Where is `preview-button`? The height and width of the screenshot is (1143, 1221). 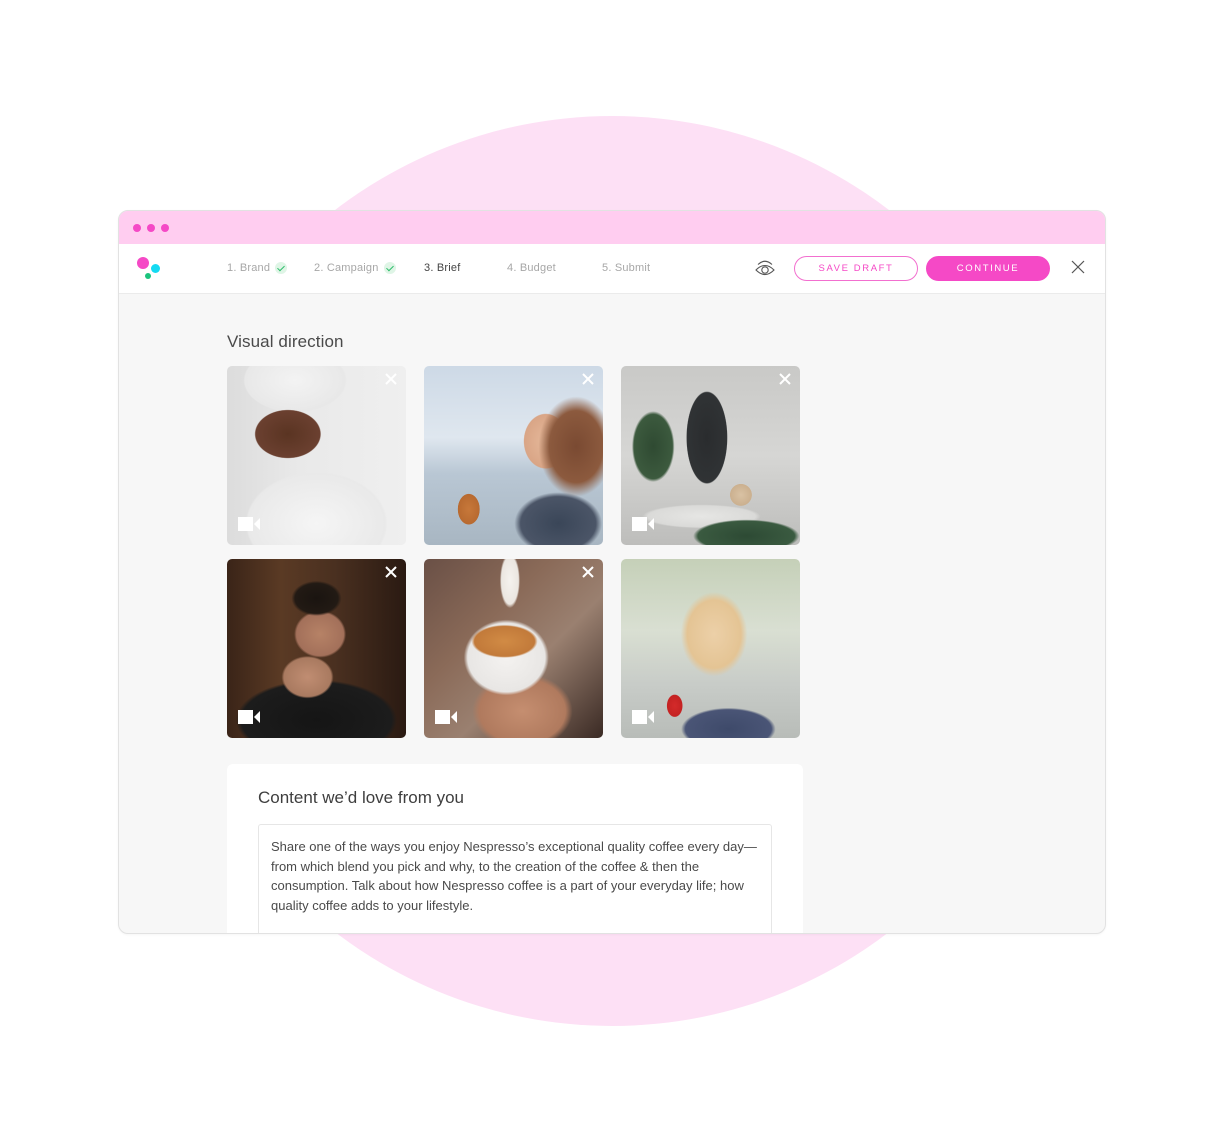
preview-button is located at coordinates (765, 268).